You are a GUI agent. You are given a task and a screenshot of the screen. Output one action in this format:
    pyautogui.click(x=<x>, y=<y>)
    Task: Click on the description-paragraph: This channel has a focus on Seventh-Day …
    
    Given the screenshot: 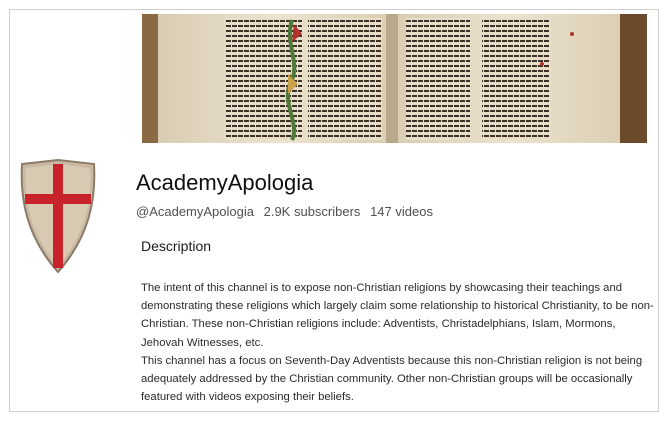 What is the action you would take?
    pyautogui.click(x=392, y=379)
    